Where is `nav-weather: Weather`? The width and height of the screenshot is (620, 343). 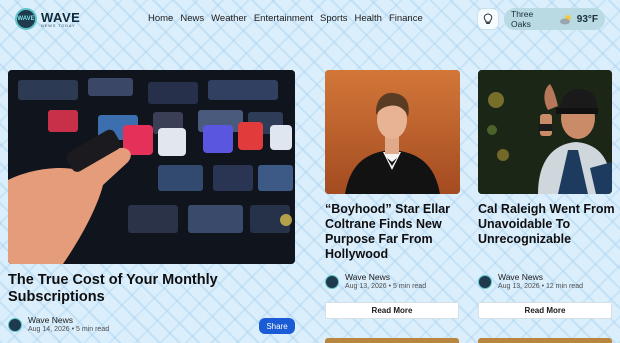
nav-weather: Weather is located at coordinates (229, 18).